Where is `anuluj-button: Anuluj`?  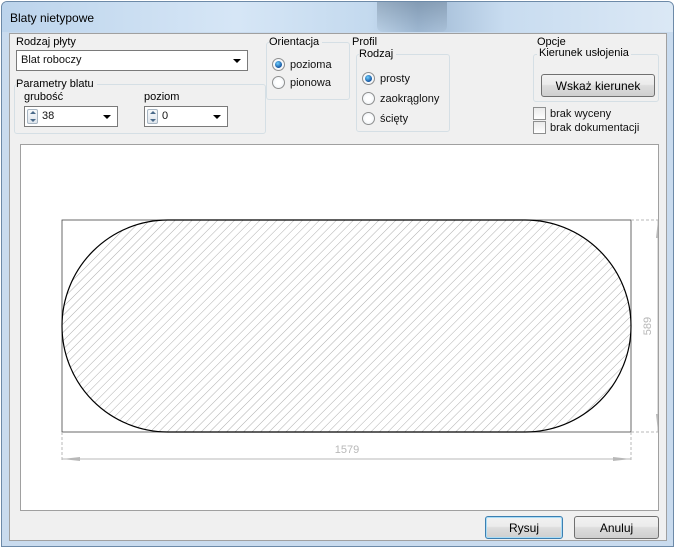
anuluj-button: Anuluj is located at coordinates (616, 527).